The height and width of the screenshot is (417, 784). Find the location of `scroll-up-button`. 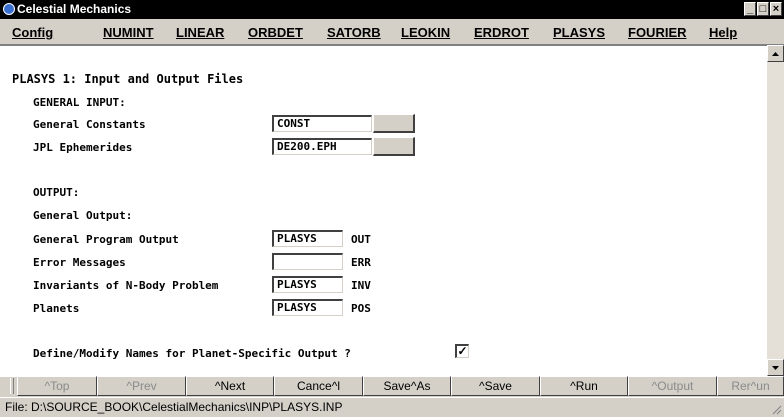

scroll-up-button is located at coordinates (775, 53).